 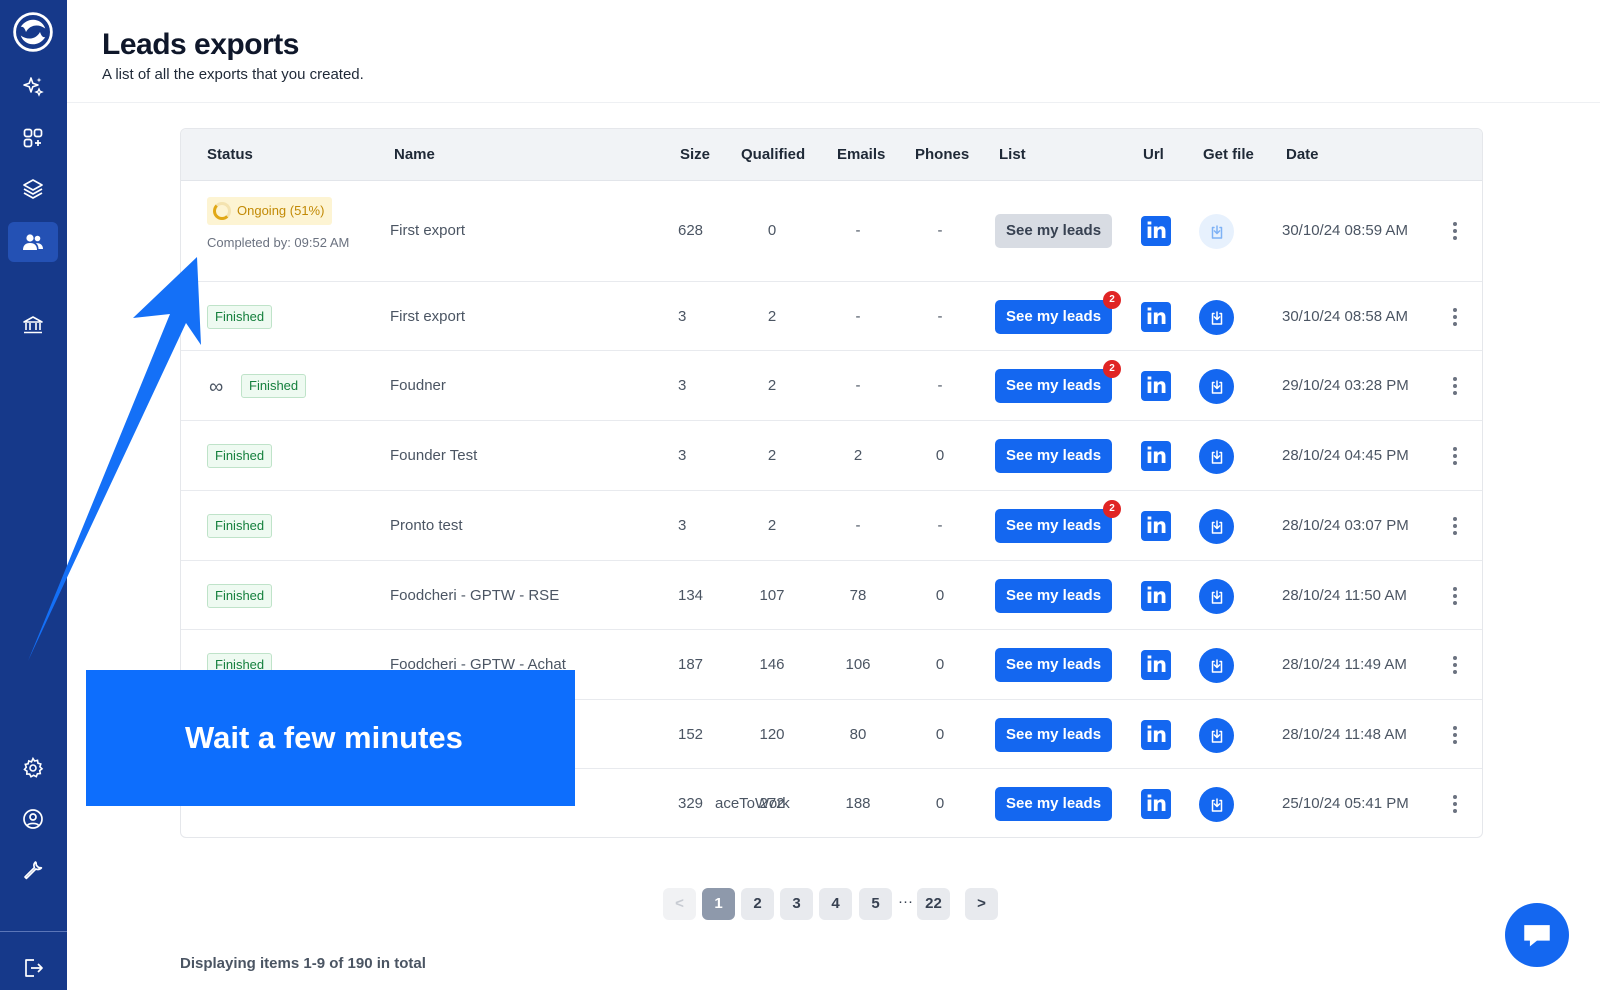 I want to click on export-date: 30/10/24 08:58 AM, so click(x=1345, y=316).